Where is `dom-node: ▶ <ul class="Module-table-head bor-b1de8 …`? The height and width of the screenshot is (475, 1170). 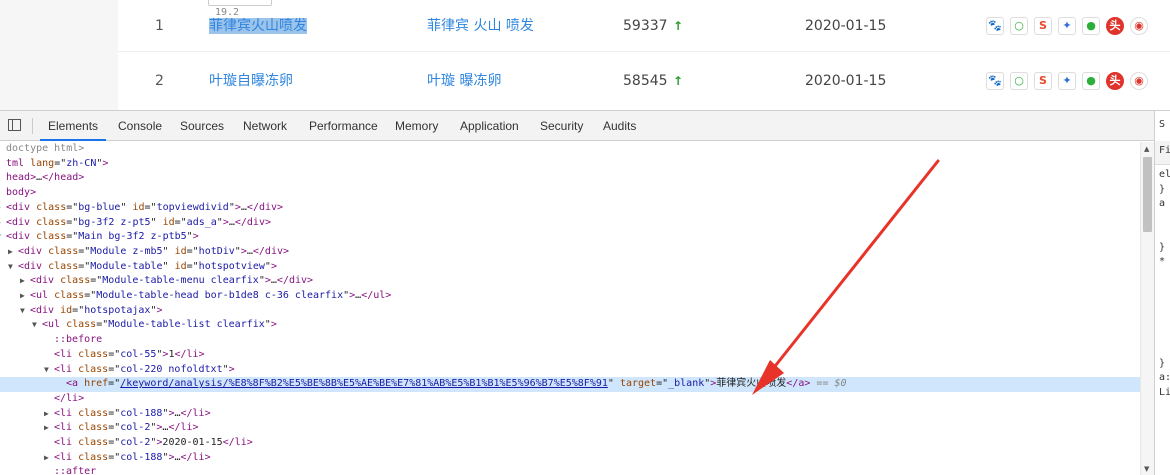
dom-node: ▶ <ul class="Module-table-head bor-b1de8 … is located at coordinates (570, 296).